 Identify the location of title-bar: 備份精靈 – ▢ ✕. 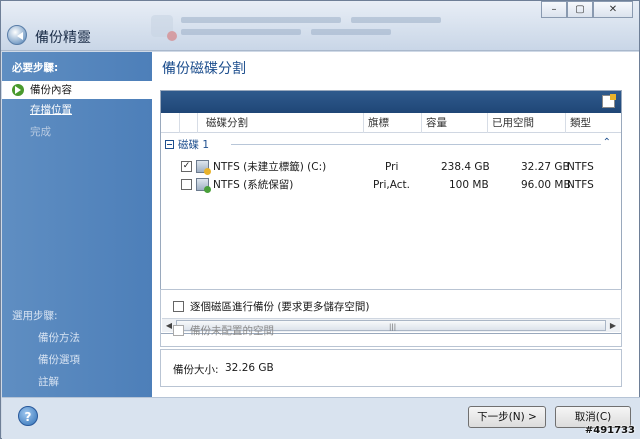
(320, 26).